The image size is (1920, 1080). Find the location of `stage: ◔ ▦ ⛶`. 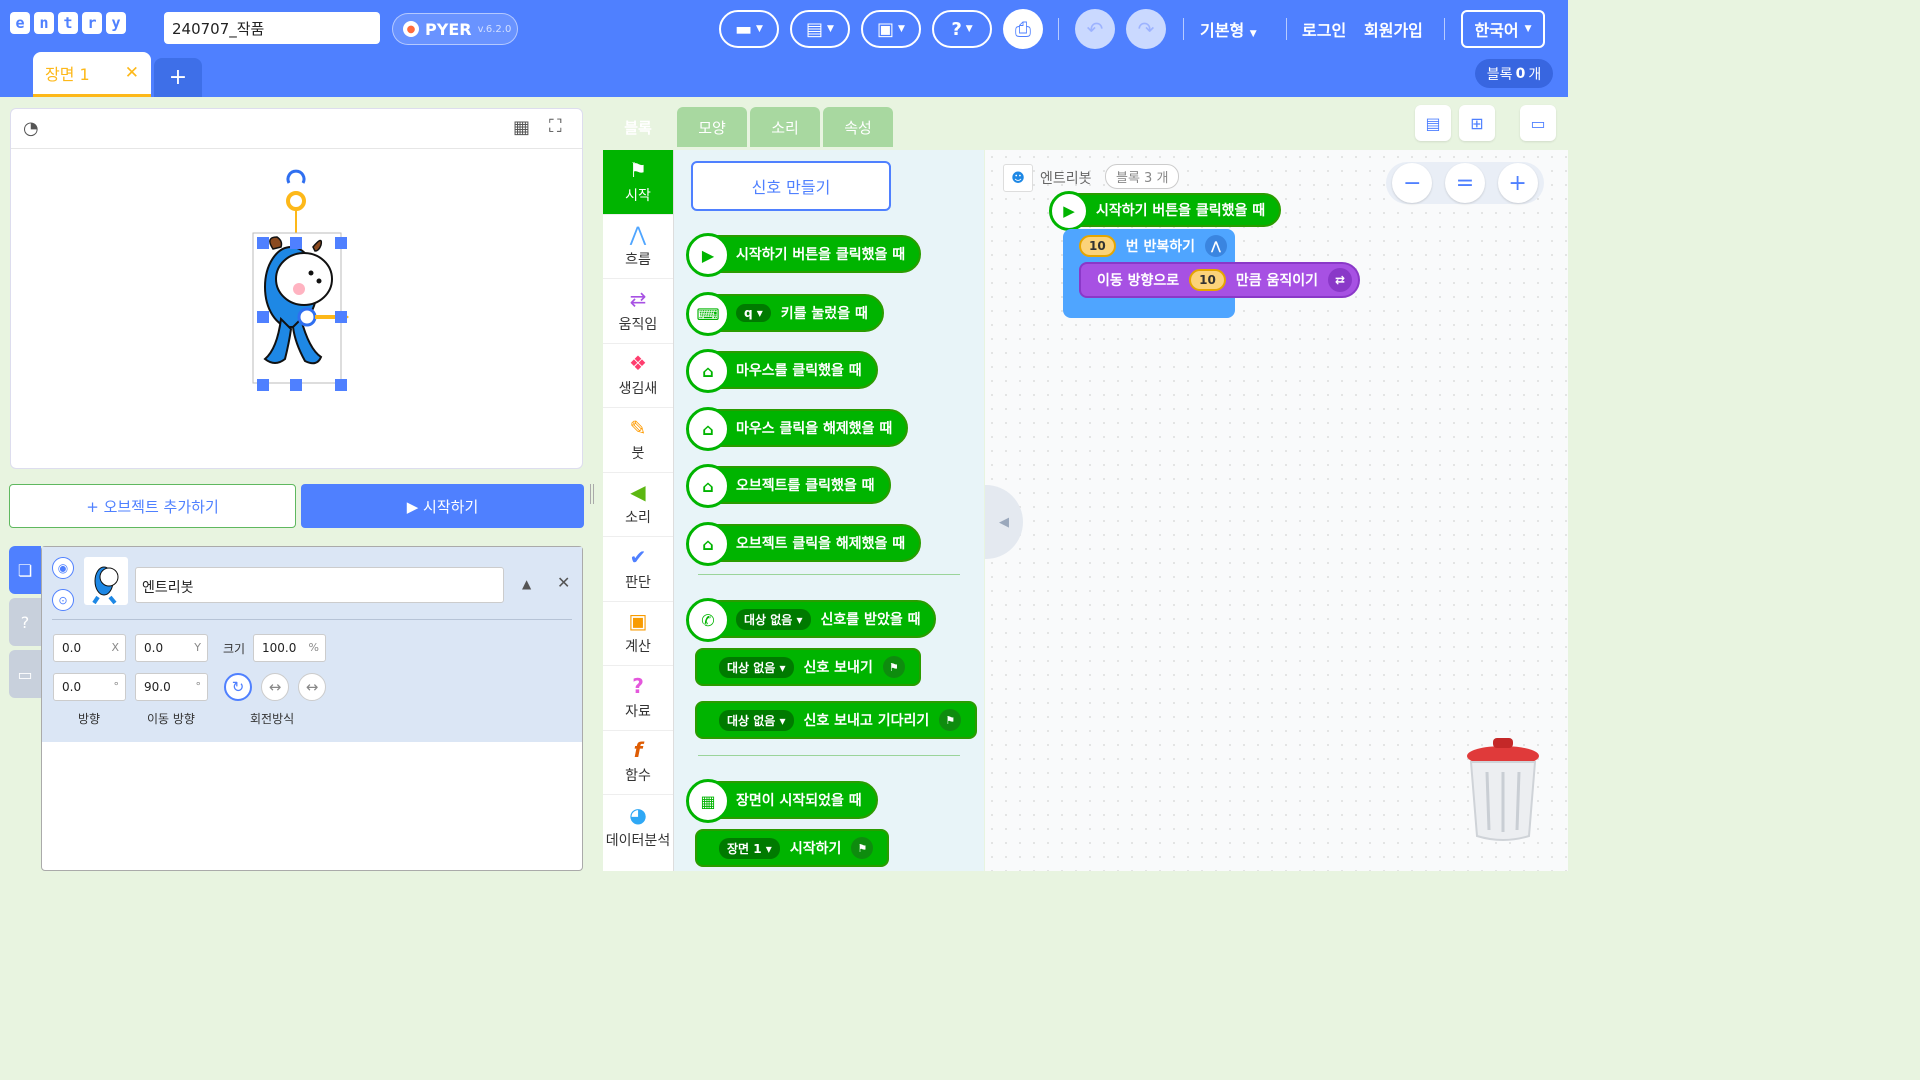

stage: ◔ ▦ ⛶ is located at coordinates (296, 288).